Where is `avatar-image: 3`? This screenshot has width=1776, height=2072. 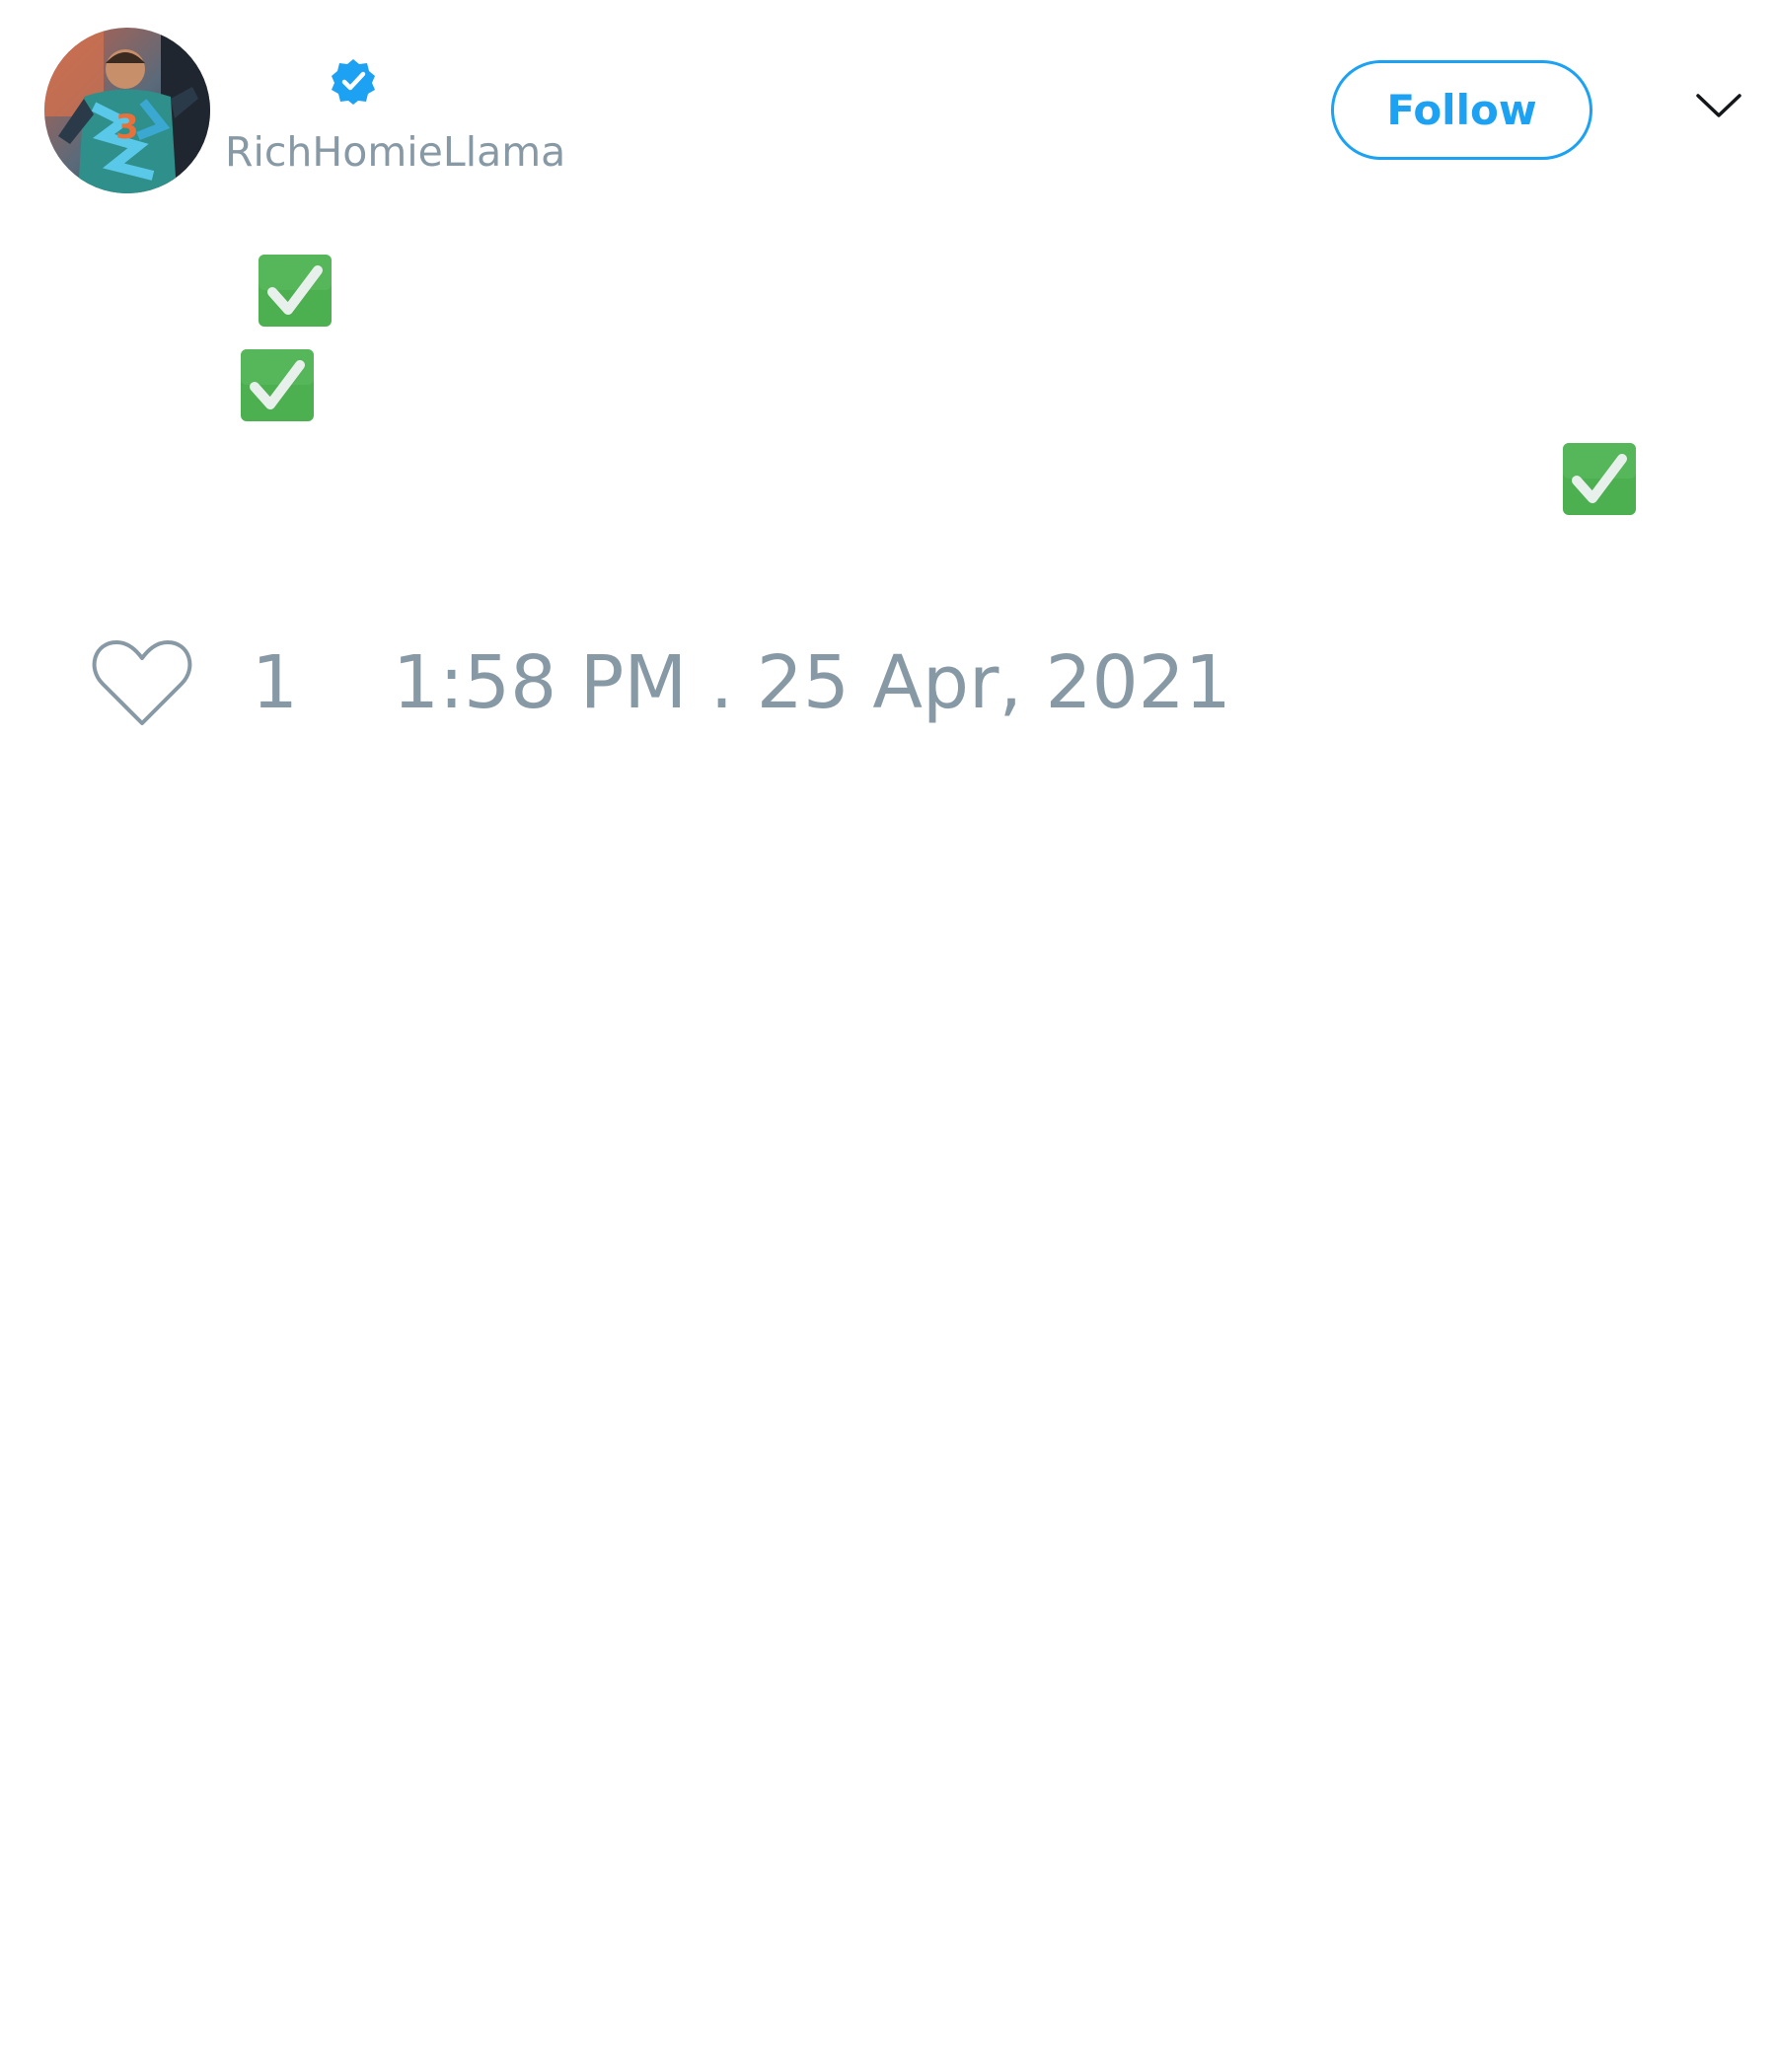
avatar-image: 3 is located at coordinates (127, 111).